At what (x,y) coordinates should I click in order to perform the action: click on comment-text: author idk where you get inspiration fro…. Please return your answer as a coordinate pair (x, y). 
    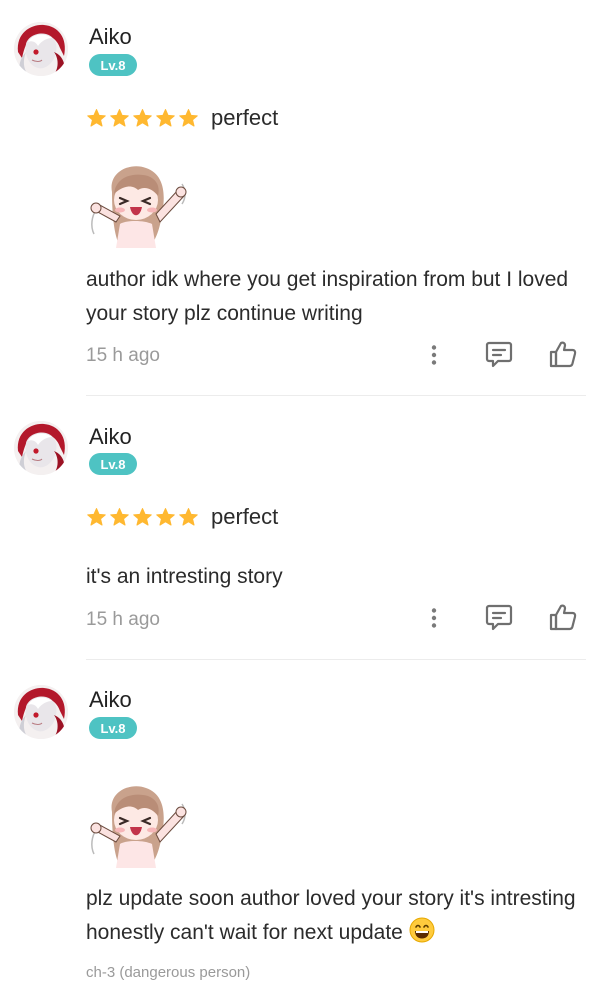
    Looking at the image, I should click on (327, 296).